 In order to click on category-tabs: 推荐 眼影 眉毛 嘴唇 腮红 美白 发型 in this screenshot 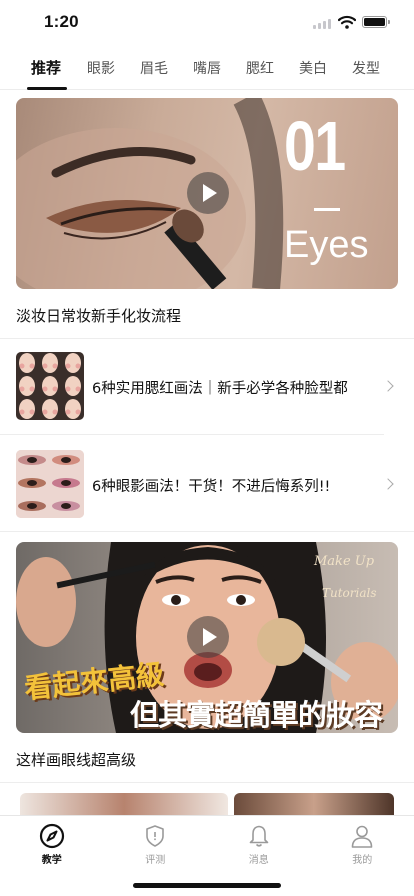, I will do `click(207, 67)`.